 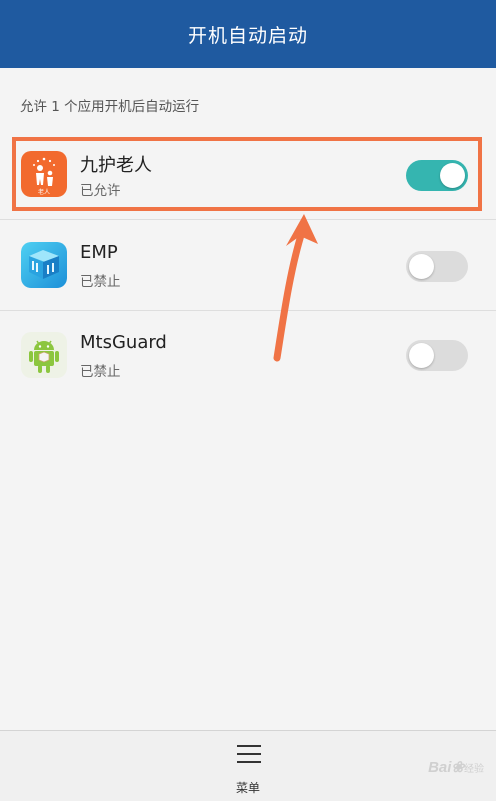 What do you see at coordinates (248, 765) in the screenshot?
I see `bottom-bar: 菜单` at bounding box center [248, 765].